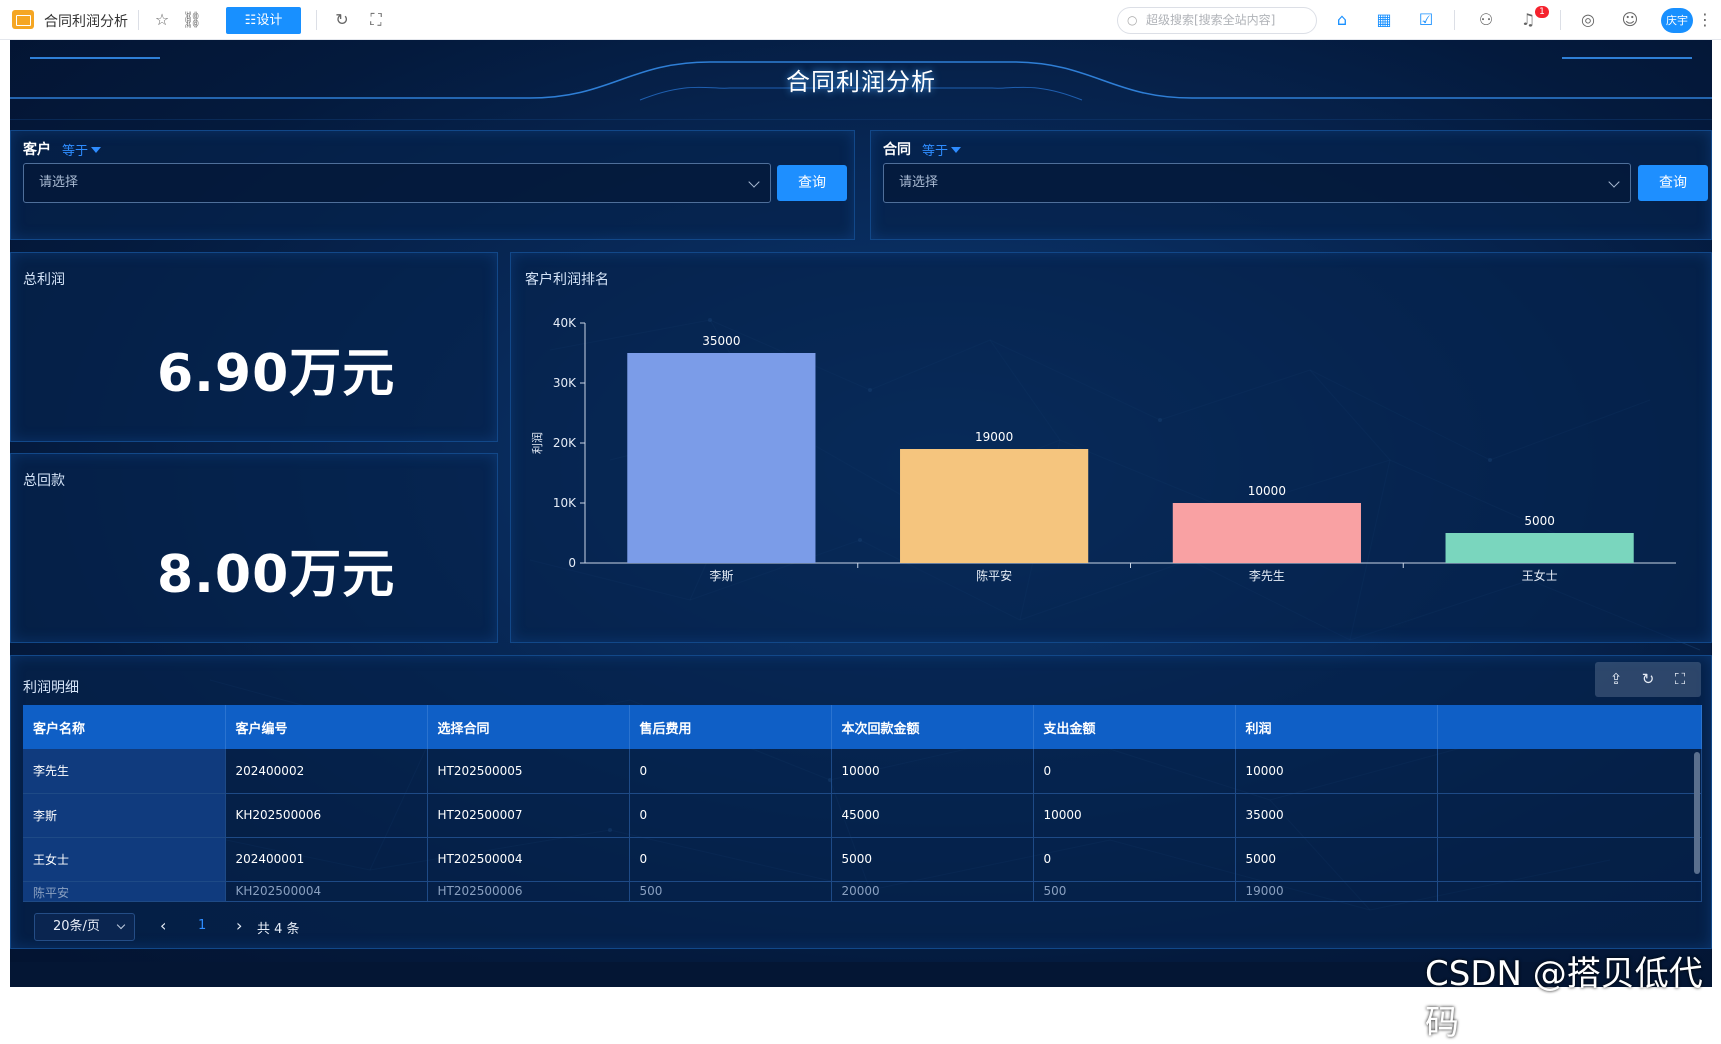 Image resolution: width=1721 pixels, height=1044 pixels. Describe the element at coordinates (1540, 575) in the screenshot. I see `x-tick-label: 王女士` at that location.